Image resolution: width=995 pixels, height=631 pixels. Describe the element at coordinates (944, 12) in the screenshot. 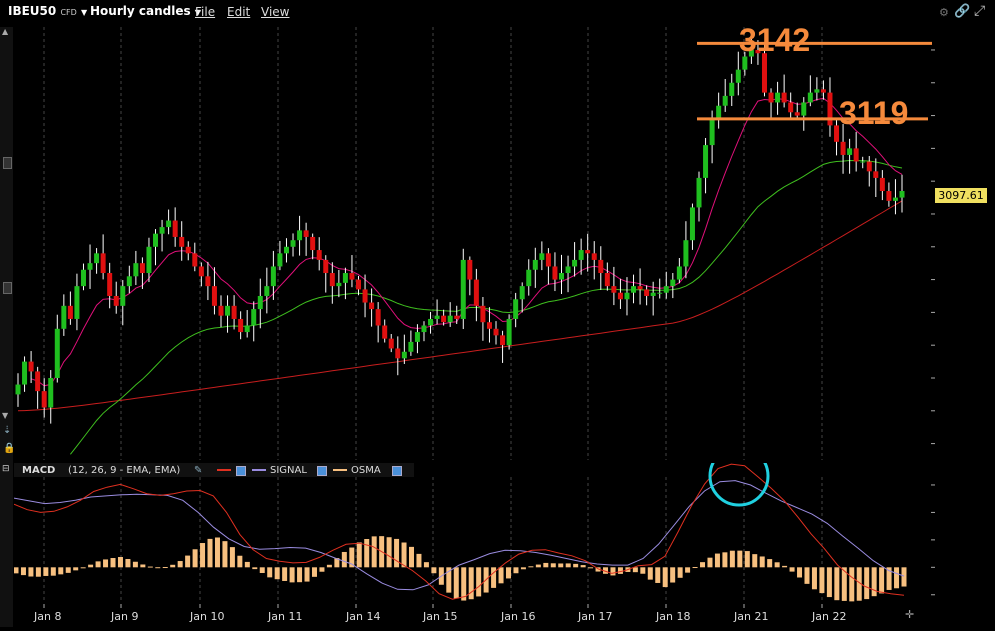

I see `gear-icon: ⚙` at that location.